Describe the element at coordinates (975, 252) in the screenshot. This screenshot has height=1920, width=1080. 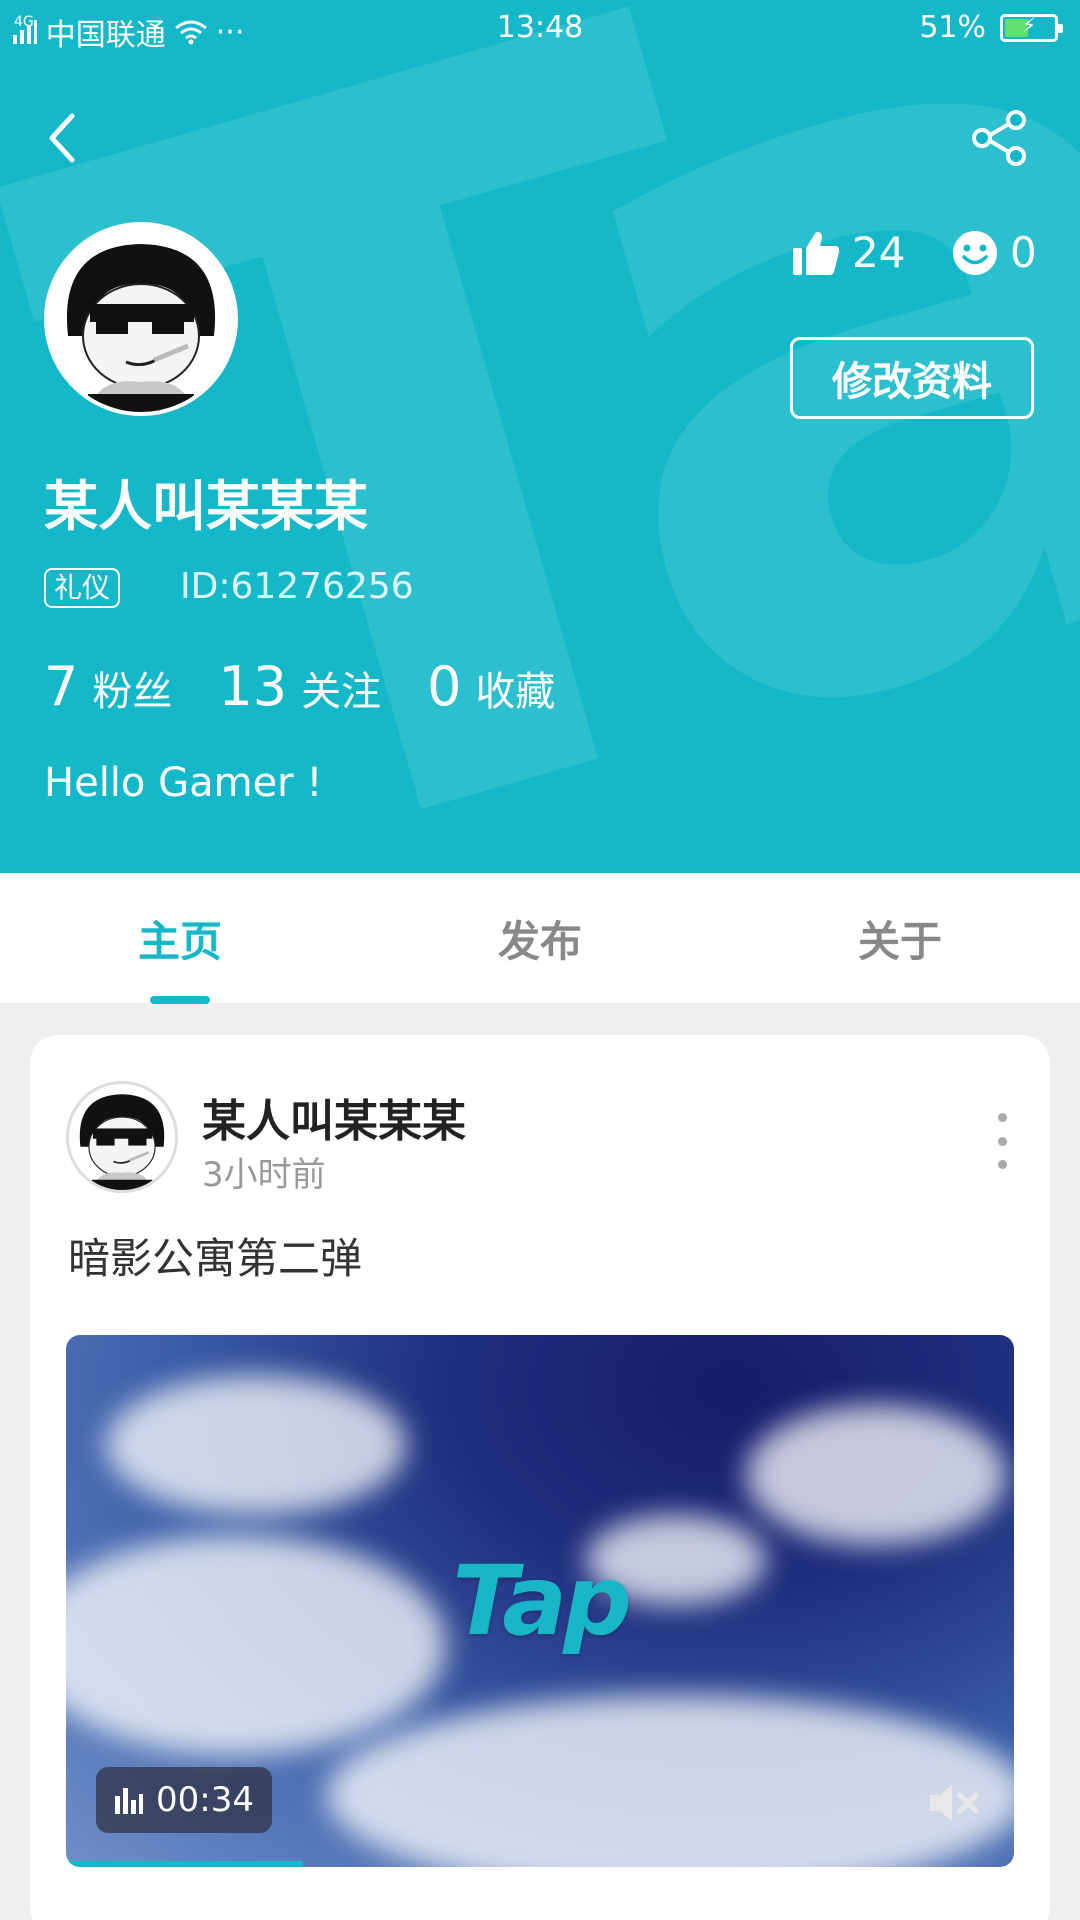
I see `smile-icon` at that location.